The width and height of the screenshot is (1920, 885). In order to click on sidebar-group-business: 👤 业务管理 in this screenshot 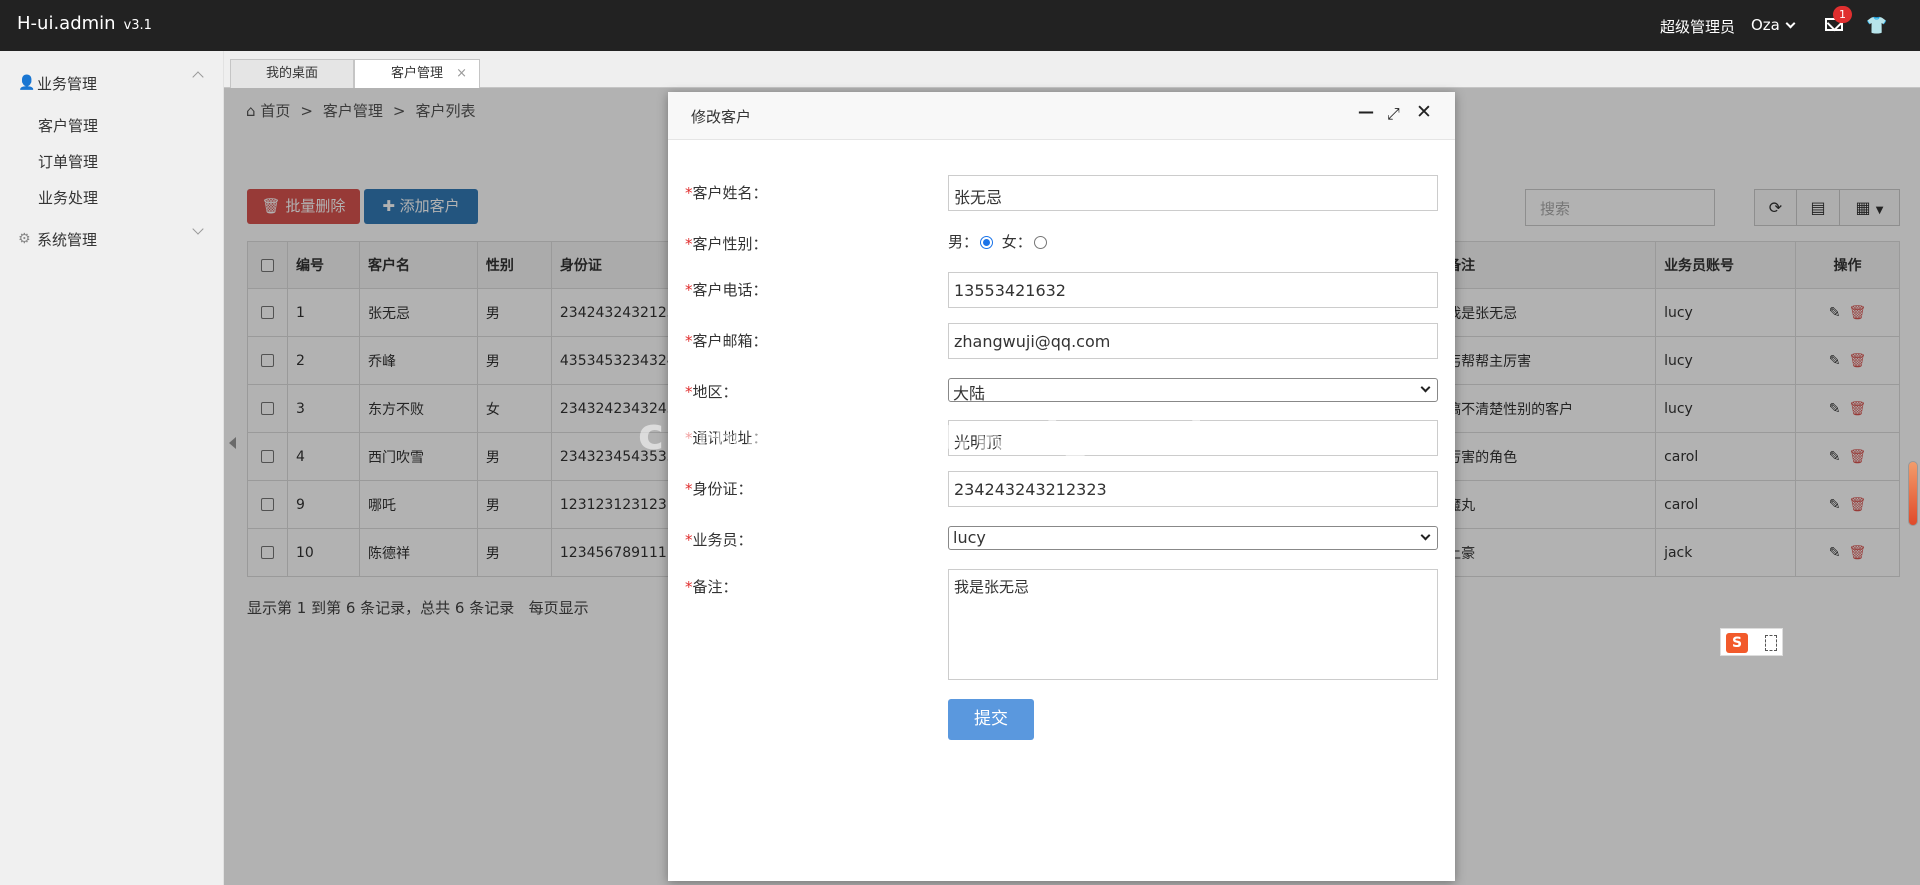, I will do `click(112, 81)`.